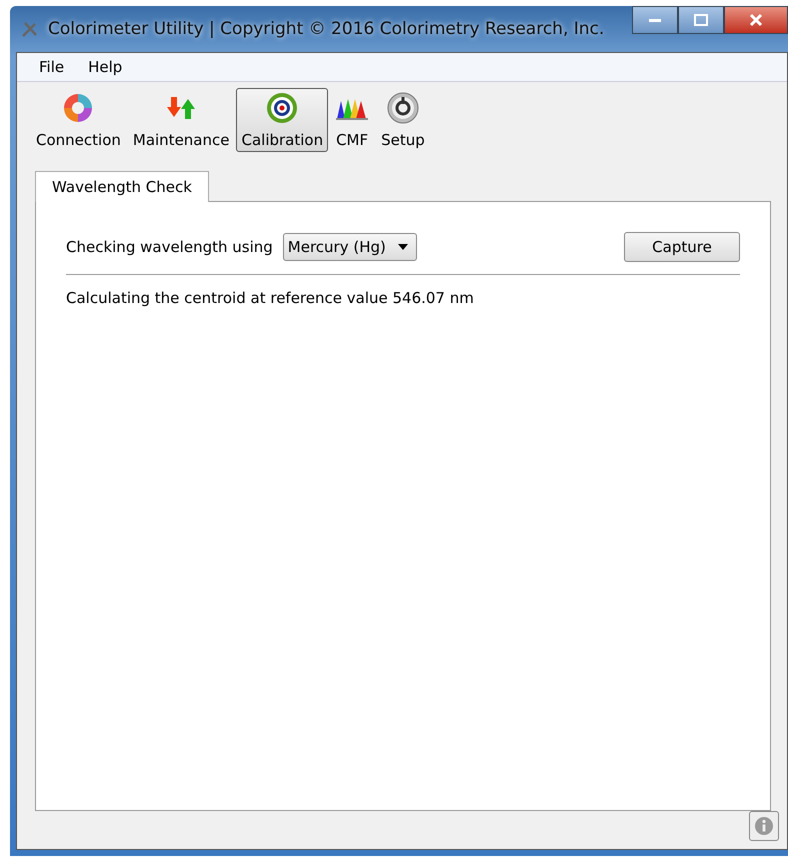  I want to click on maximize-icon, so click(701, 20).